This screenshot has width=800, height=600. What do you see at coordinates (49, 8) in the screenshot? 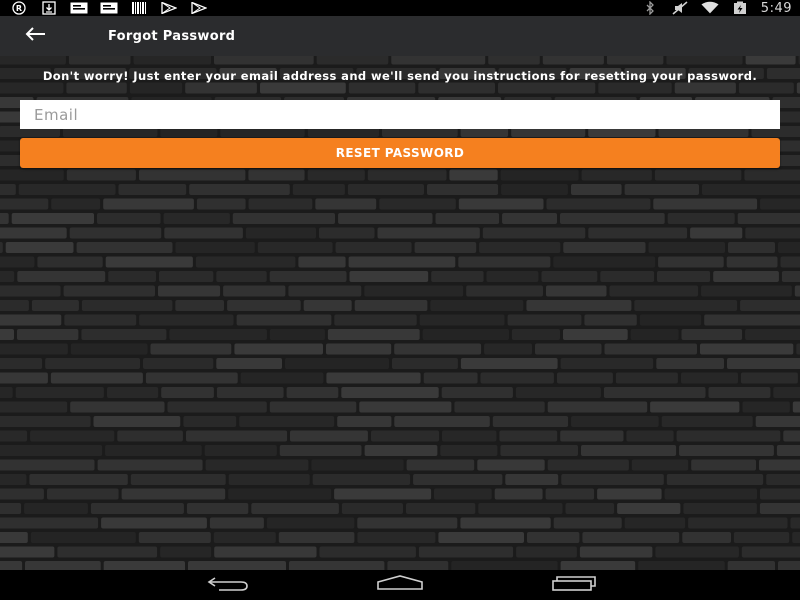
I see `download-icon` at bounding box center [49, 8].